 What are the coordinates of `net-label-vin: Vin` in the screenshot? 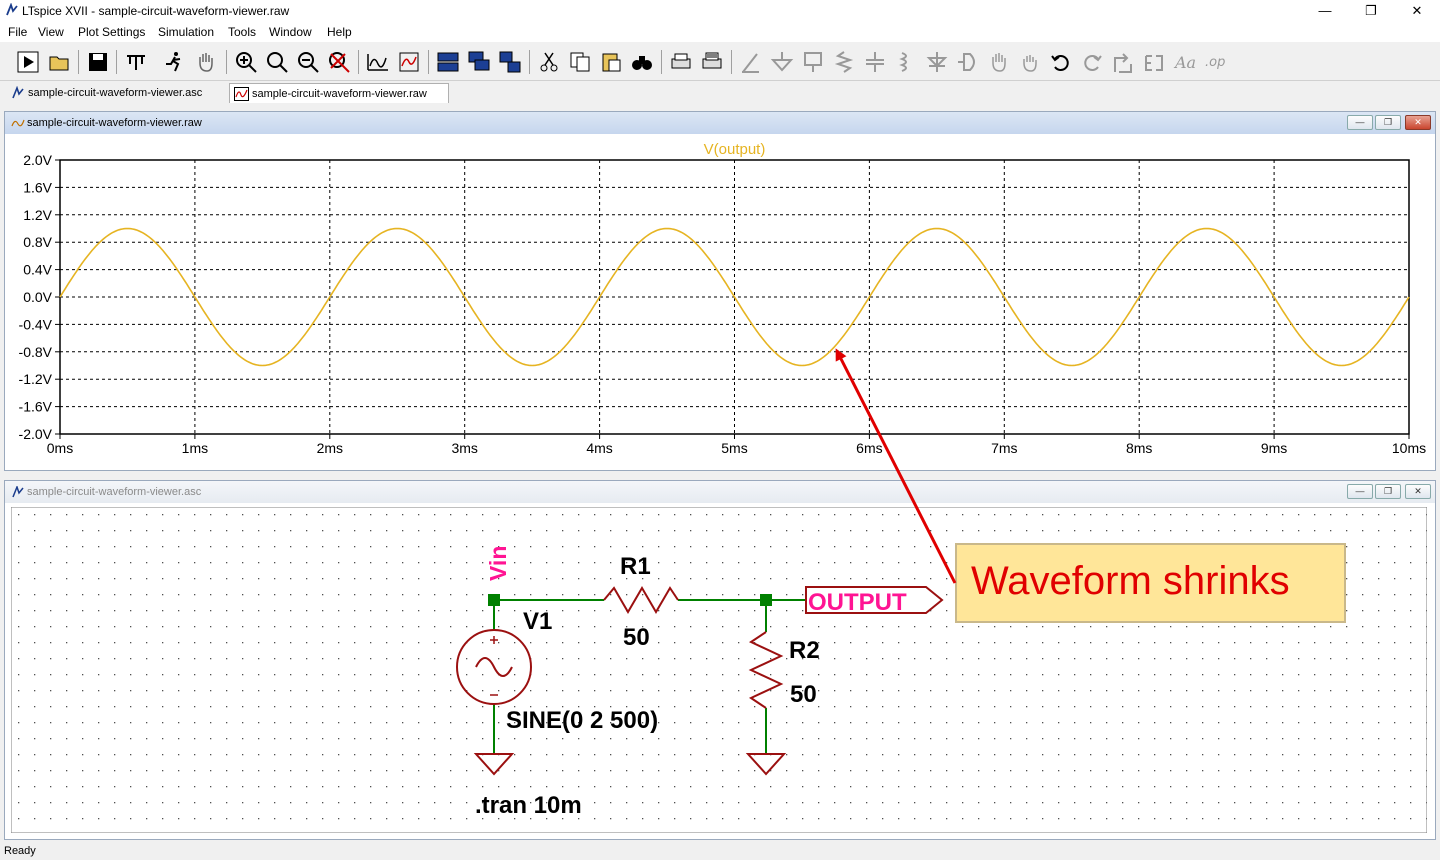 It's located at (498, 563).